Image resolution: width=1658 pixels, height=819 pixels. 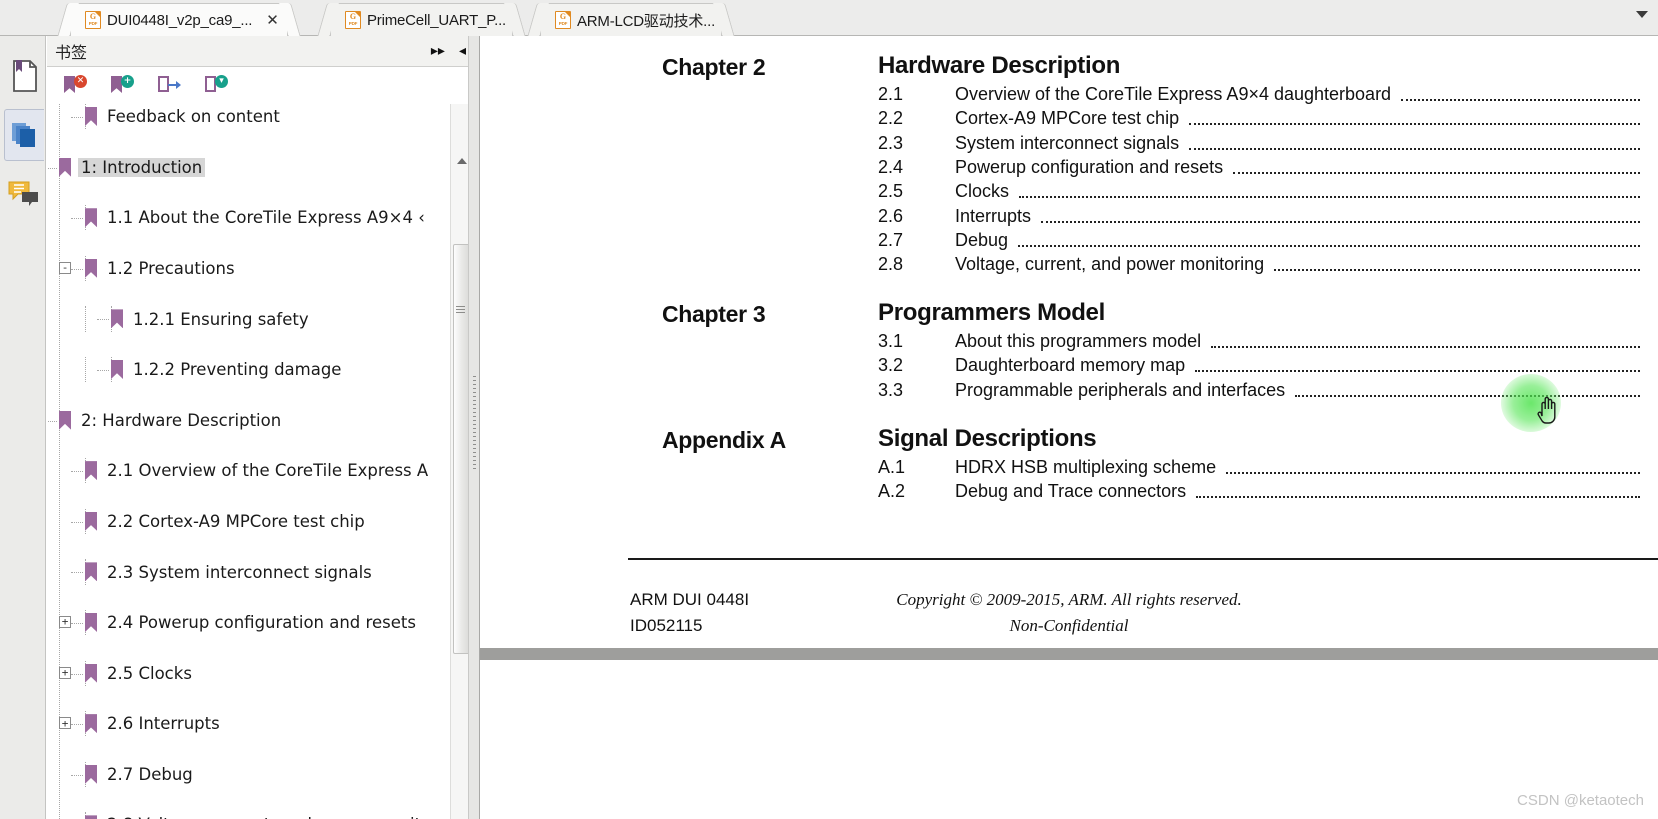 What do you see at coordinates (259, 369) in the screenshot?
I see `bookmark-item: 1.2.2 Preventing damage` at bounding box center [259, 369].